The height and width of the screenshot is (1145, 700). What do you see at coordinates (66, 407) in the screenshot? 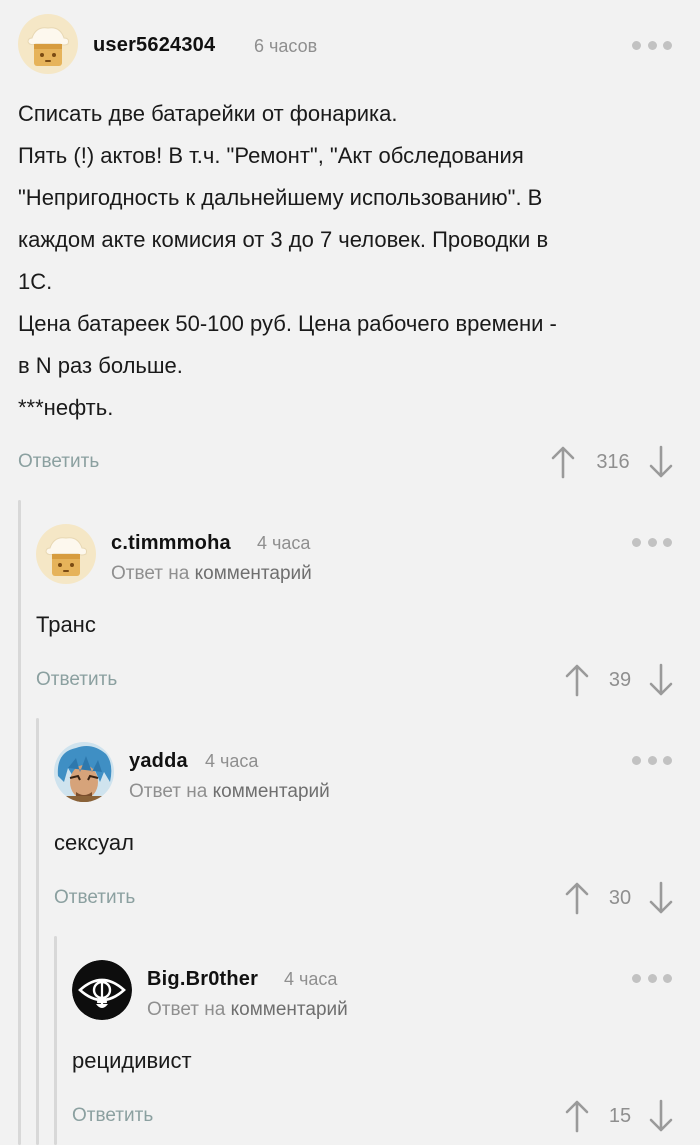
I see `comment-text-line: ***нефть.` at bounding box center [66, 407].